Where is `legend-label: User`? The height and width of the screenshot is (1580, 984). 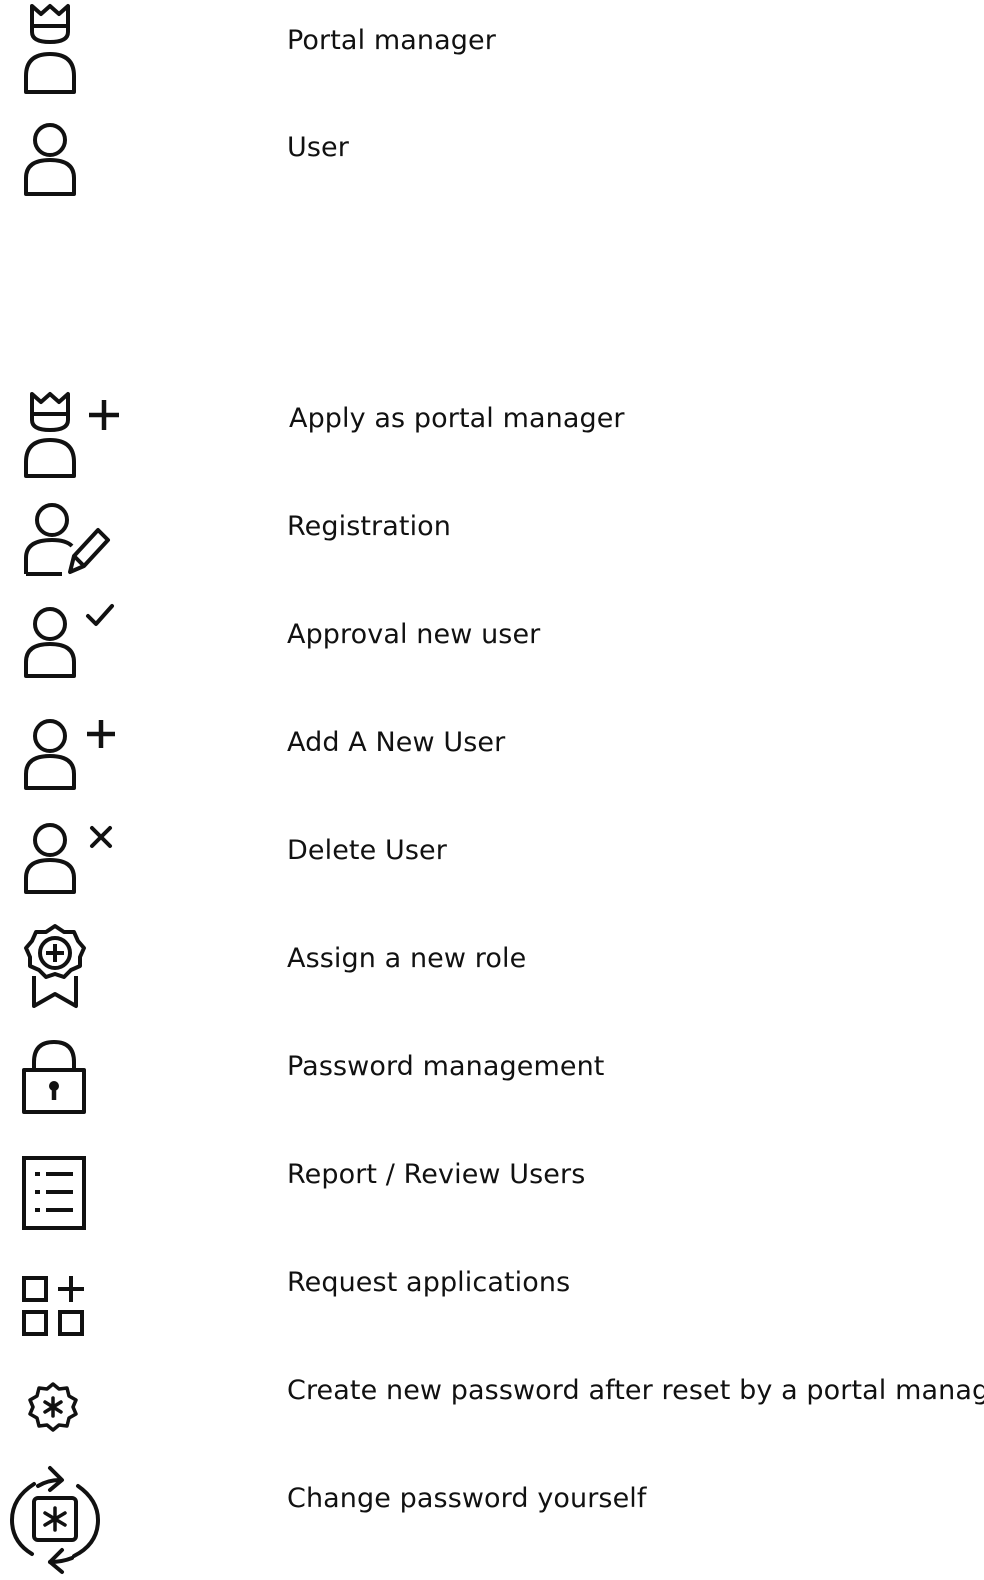
legend-label: User is located at coordinates (318, 147).